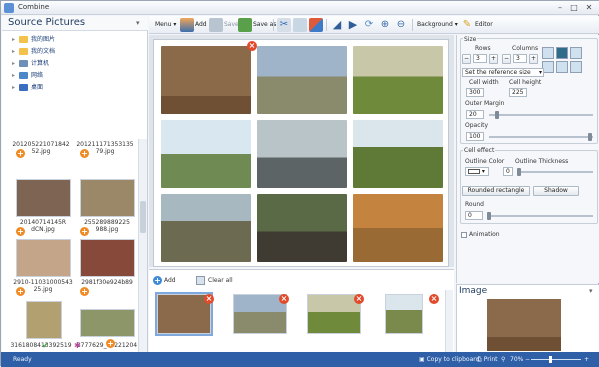 The image size is (599, 367). Describe the element at coordinates (27, 75) in the screenshot. I see `tree-item-network: ▸ 网络` at that location.